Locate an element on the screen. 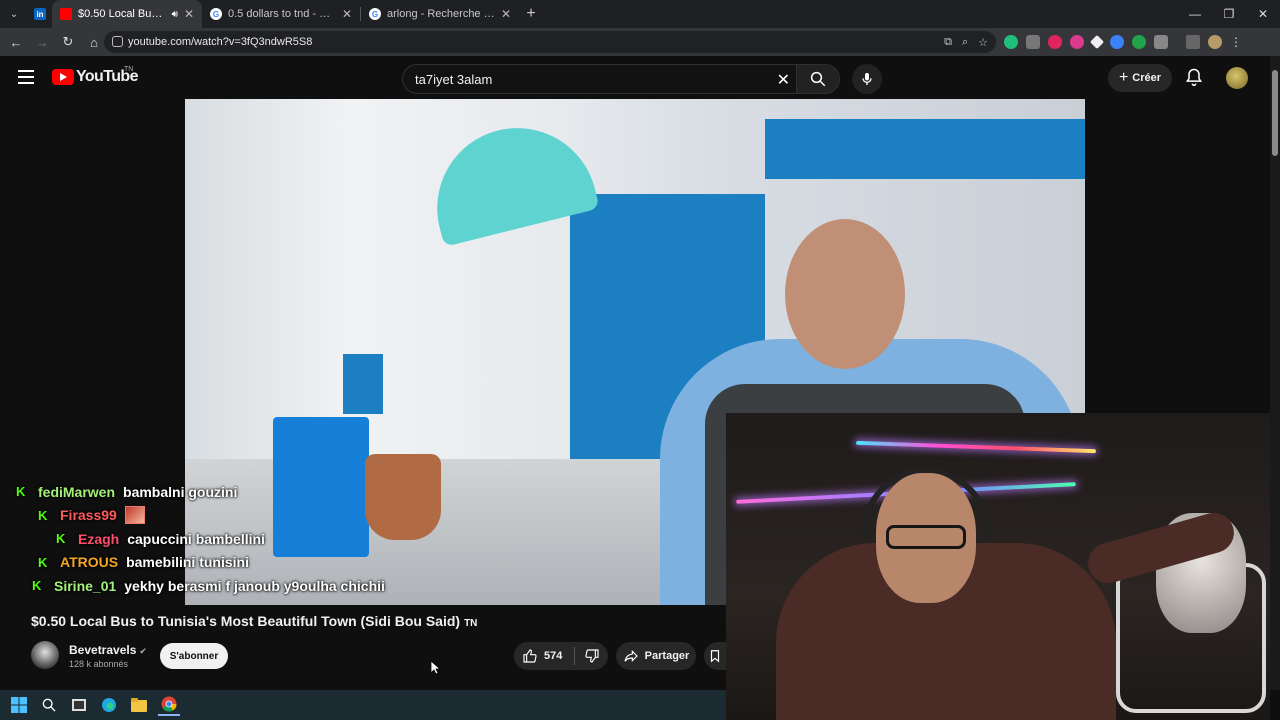 The width and height of the screenshot is (1280, 720). chat-message: K ATROUS bamebilini tunisini is located at coordinates (200, 563).